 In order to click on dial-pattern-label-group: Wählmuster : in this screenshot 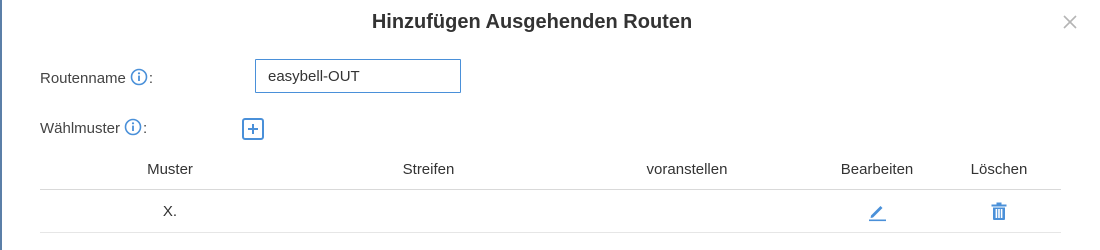, I will do `click(93, 129)`.